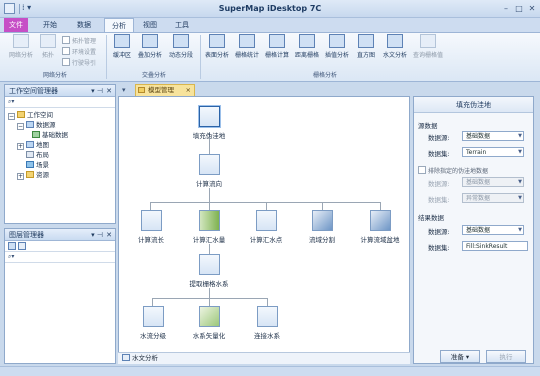 The image size is (540, 376). I want to click on hydrology-button: 水文分析, so click(395, 46).